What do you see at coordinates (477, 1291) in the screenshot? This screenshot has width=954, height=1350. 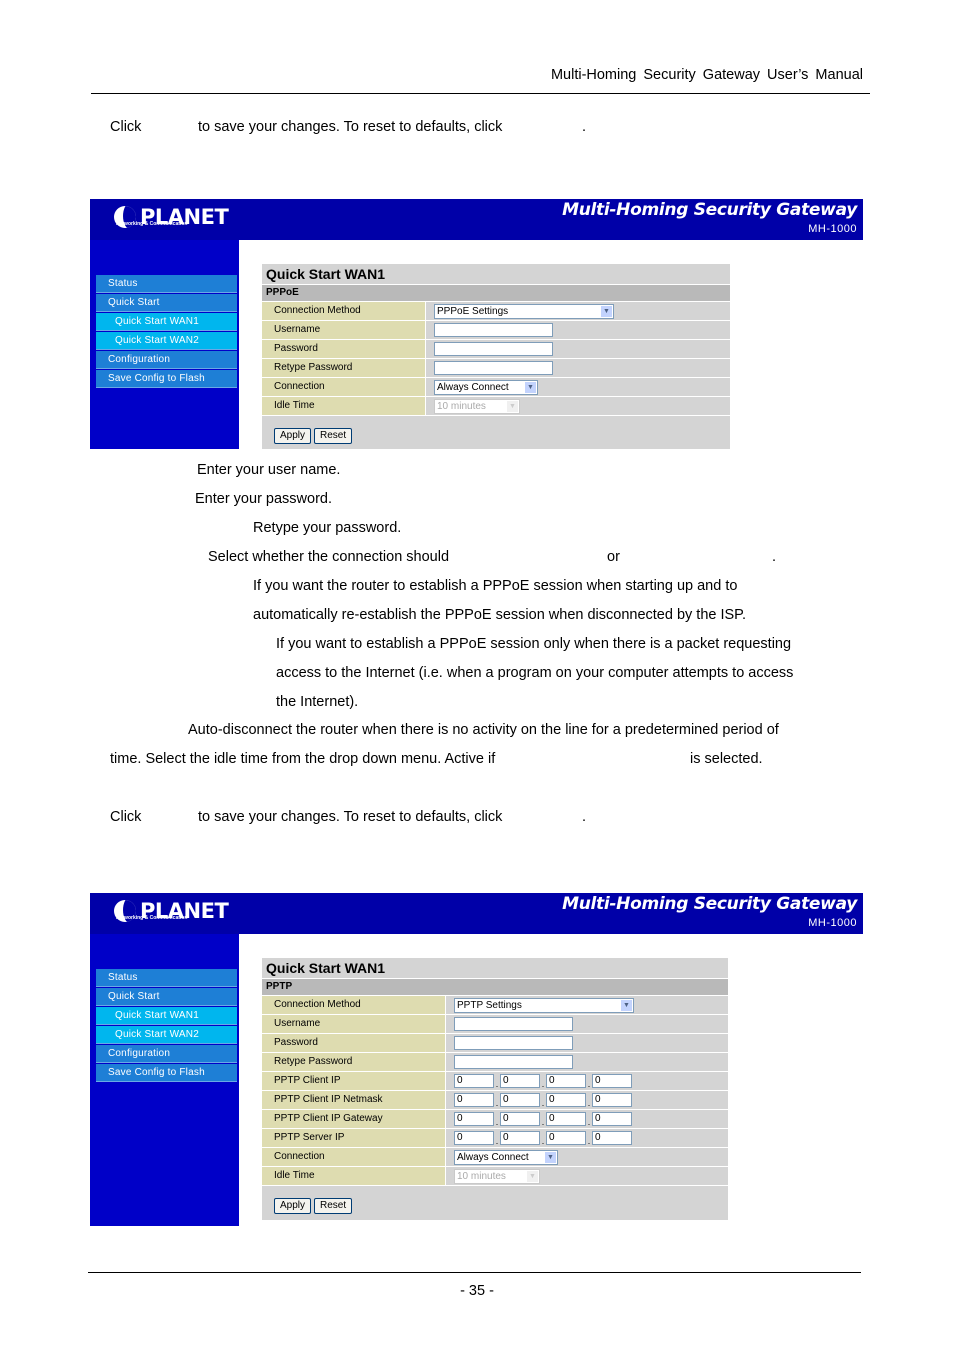 I see `page-number: - 35 -` at bounding box center [477, 1291].